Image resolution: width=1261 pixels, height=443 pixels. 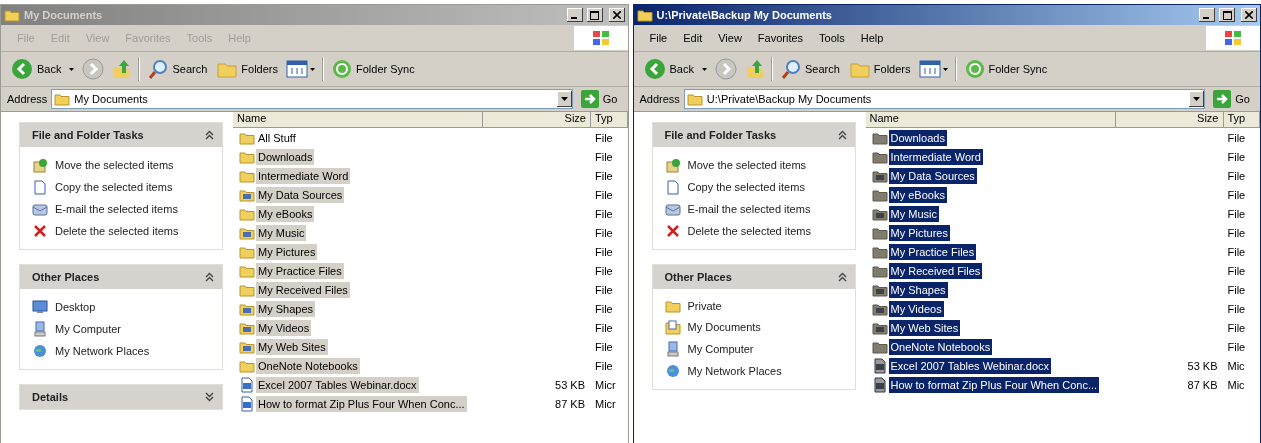 I want to click on document-icon, so click(x=247, y=384).